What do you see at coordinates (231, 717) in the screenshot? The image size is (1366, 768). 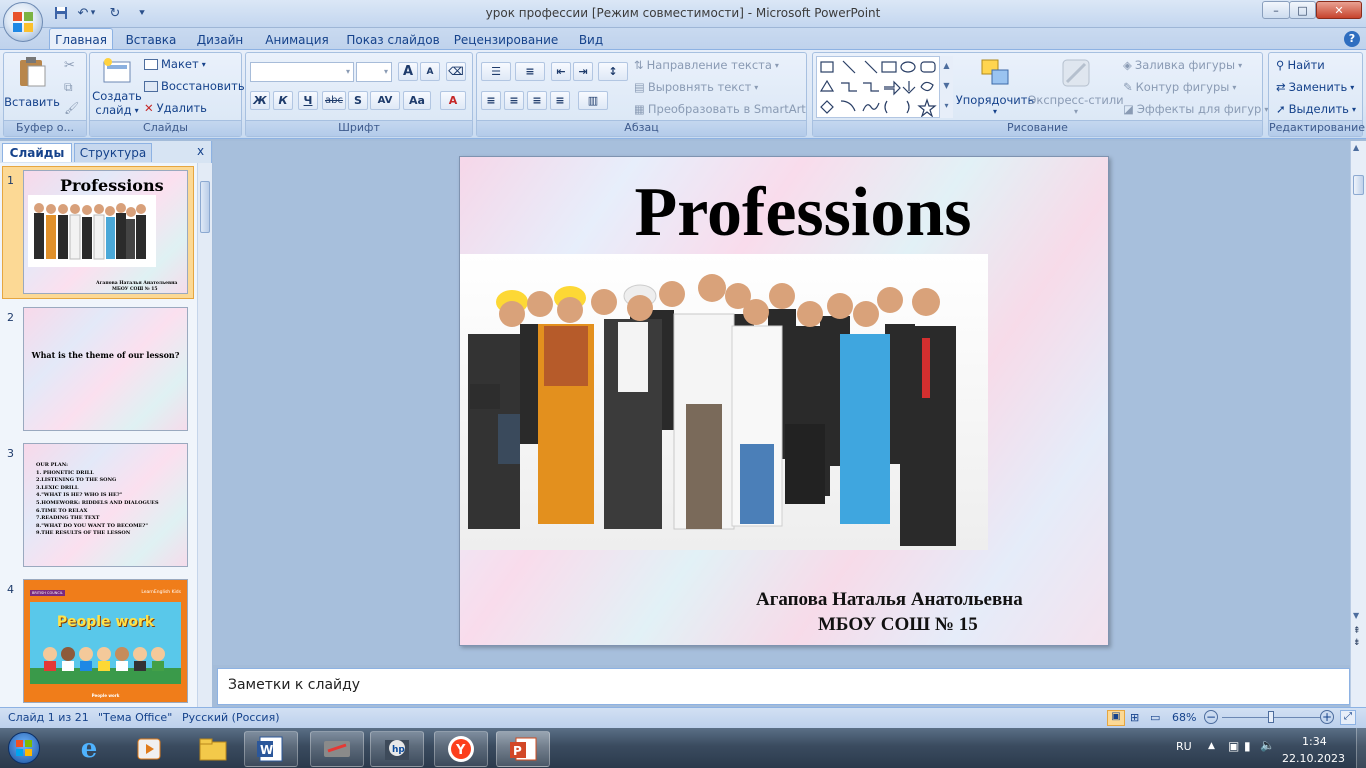 I see `status-language: Русский (Россия)` at bounding box center [231, 717].